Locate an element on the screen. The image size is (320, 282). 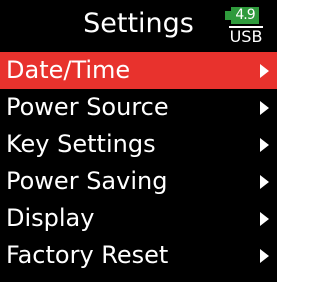
menu-item-display: Display is located at coordinates (138, 218).